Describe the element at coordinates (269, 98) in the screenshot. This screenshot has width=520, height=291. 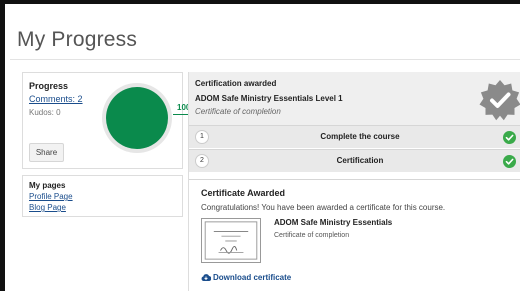
I see `certificate-name: ADOM Safe Ministry Essentials Level 1` at that location.